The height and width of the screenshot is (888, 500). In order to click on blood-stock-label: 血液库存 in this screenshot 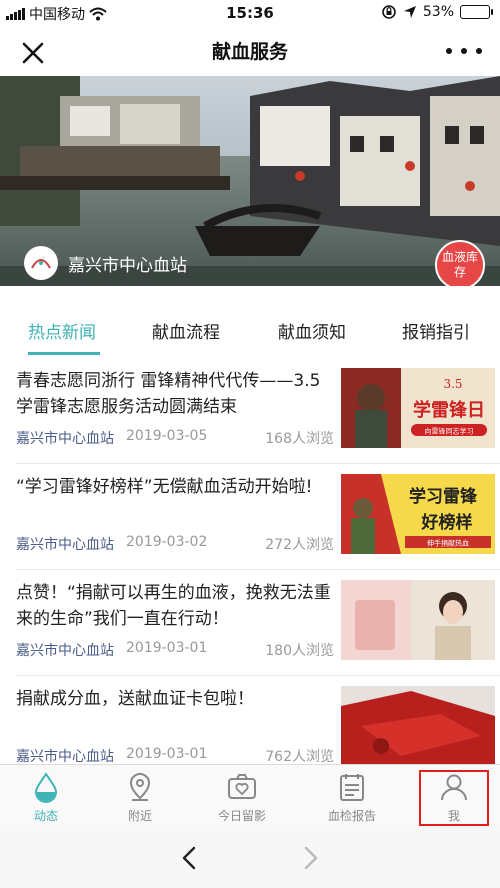, I will do `click(459, 264)`.